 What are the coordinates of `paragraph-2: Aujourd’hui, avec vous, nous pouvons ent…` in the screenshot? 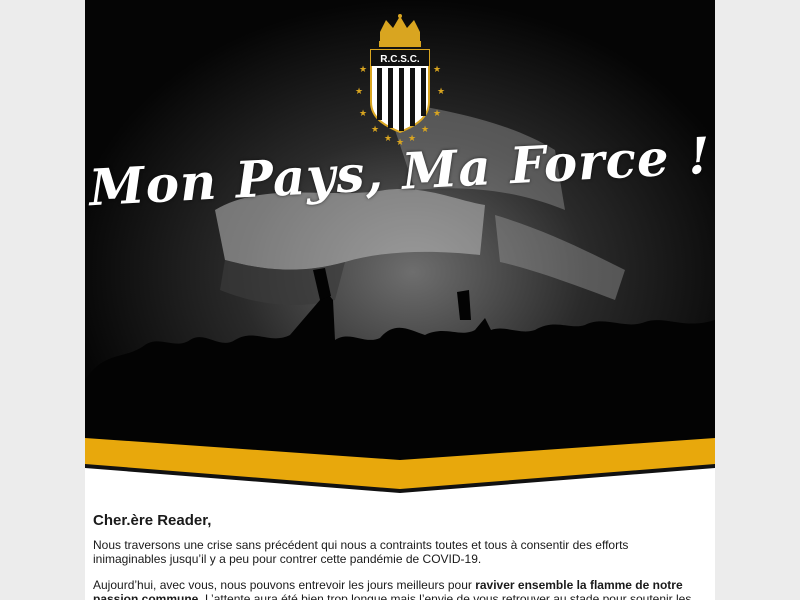 It's located at (393, 589).